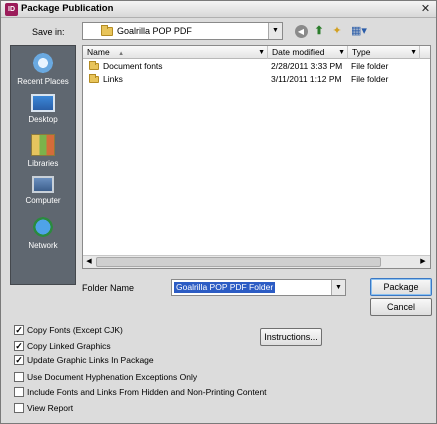 The height and width of the screenshot is (424, 437). Describe the element at coordinates (112, 377) in the screenshot. I see `option-label: Use Document Hyphenation Exceptions Only` at that location.